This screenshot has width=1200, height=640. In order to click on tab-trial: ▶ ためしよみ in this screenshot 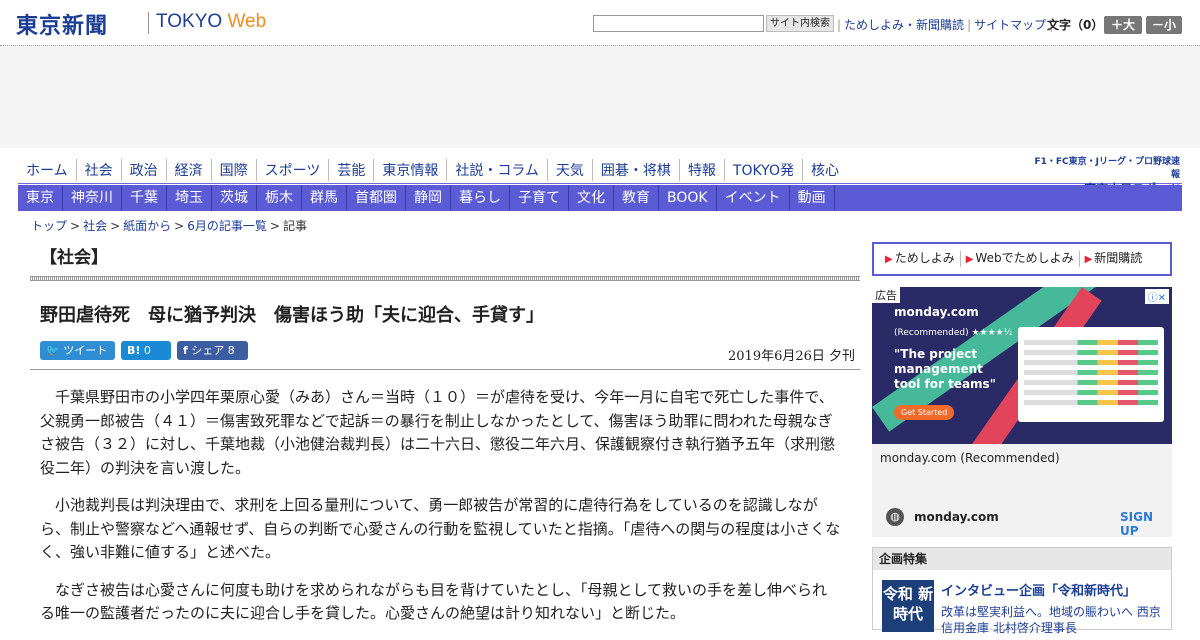, I will do `click(920, 259)`.